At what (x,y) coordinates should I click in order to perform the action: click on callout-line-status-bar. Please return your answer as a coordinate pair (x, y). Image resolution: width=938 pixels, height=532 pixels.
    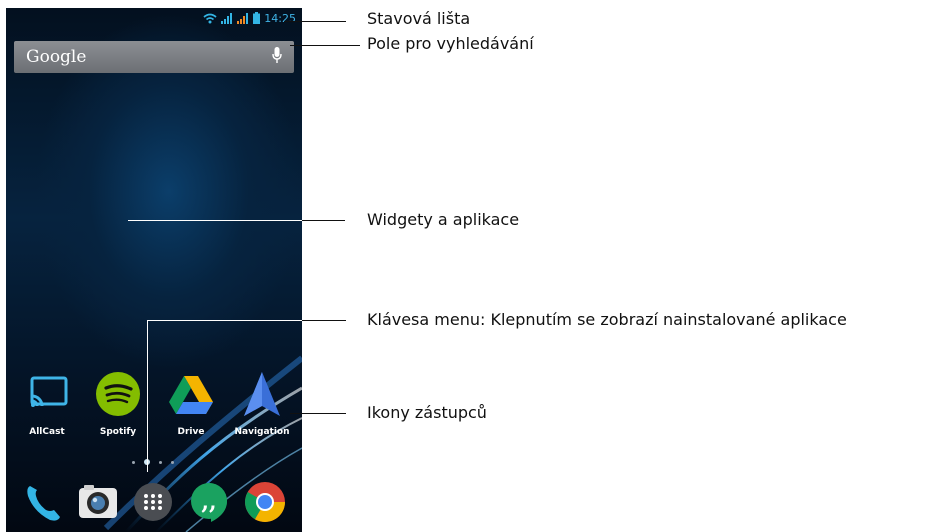
    Looking at the image, I should click on (315, 21).